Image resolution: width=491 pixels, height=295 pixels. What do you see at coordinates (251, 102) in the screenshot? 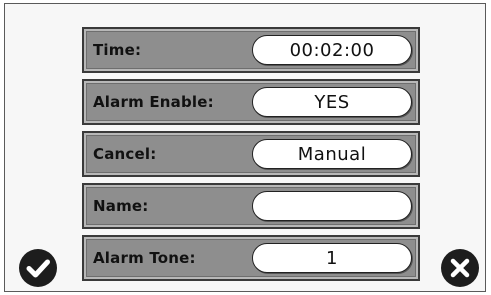
I see `alarm-enable-row: Alarm Enable: YES` at bounding box center [251, 102].